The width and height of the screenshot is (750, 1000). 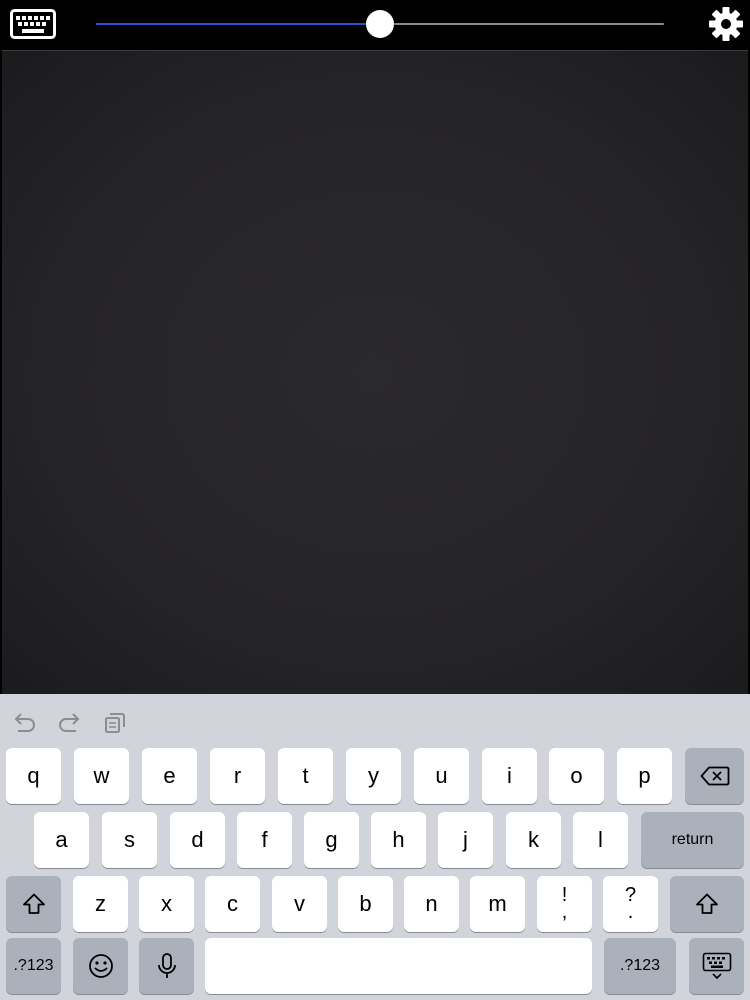 I want to click on gear-icon, so click(x=726, y=24).